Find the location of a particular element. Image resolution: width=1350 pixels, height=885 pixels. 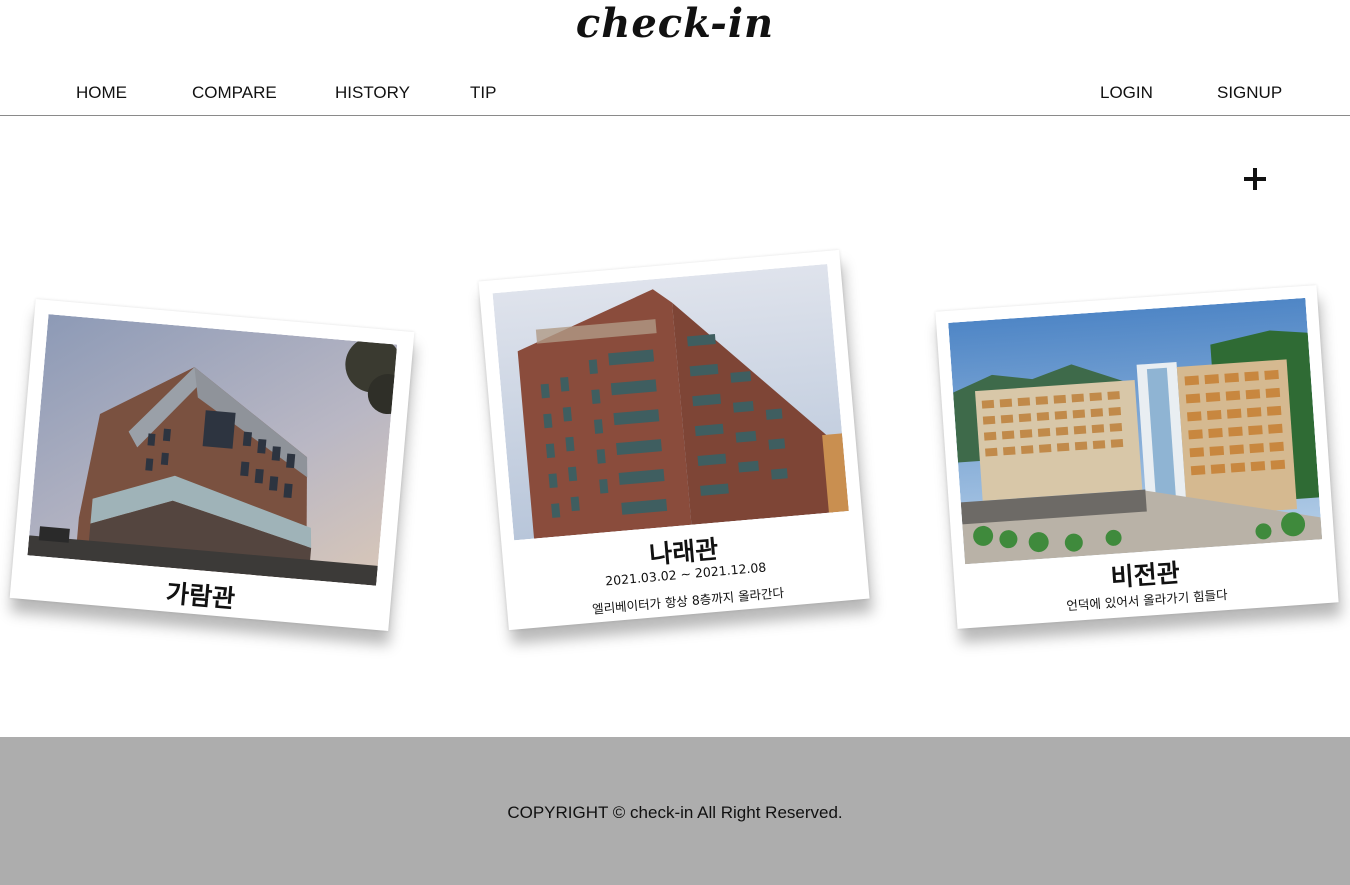

copyright-text: COPYRIGHT © check-in All Right Reserved. is located at coordinates (675, 812).